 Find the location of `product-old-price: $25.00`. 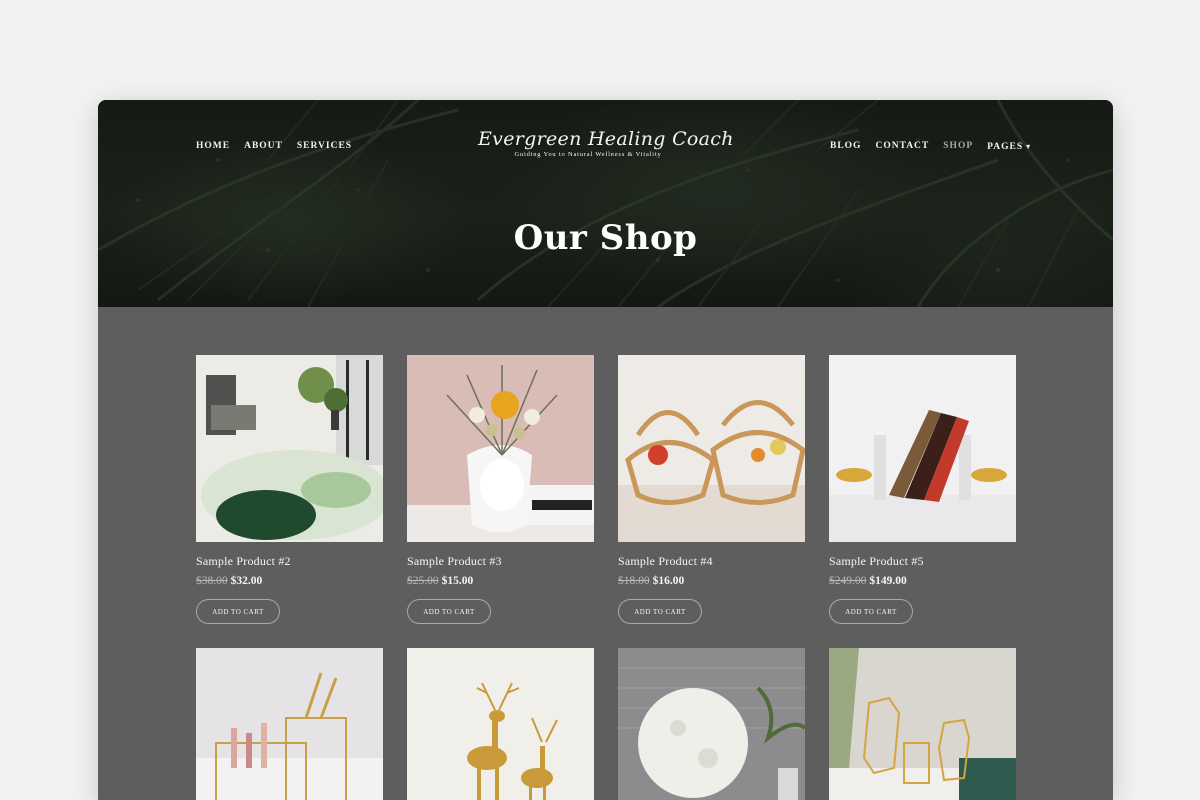

product-old-price: $25.00 is located at coordinates (423, 581).